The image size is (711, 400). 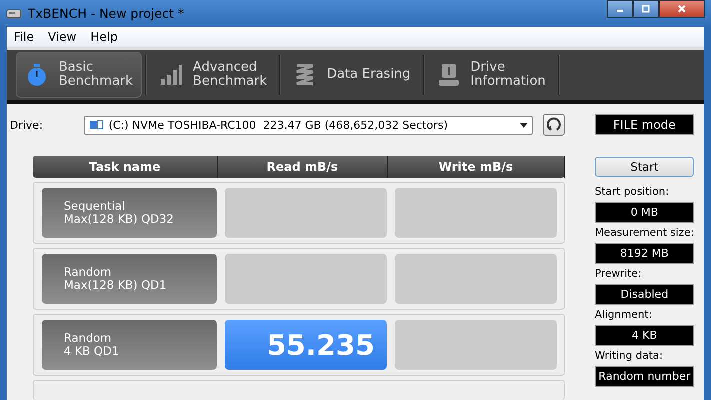 I want to click on tab: Advanced Benchmark, so click(x=213, y=75).